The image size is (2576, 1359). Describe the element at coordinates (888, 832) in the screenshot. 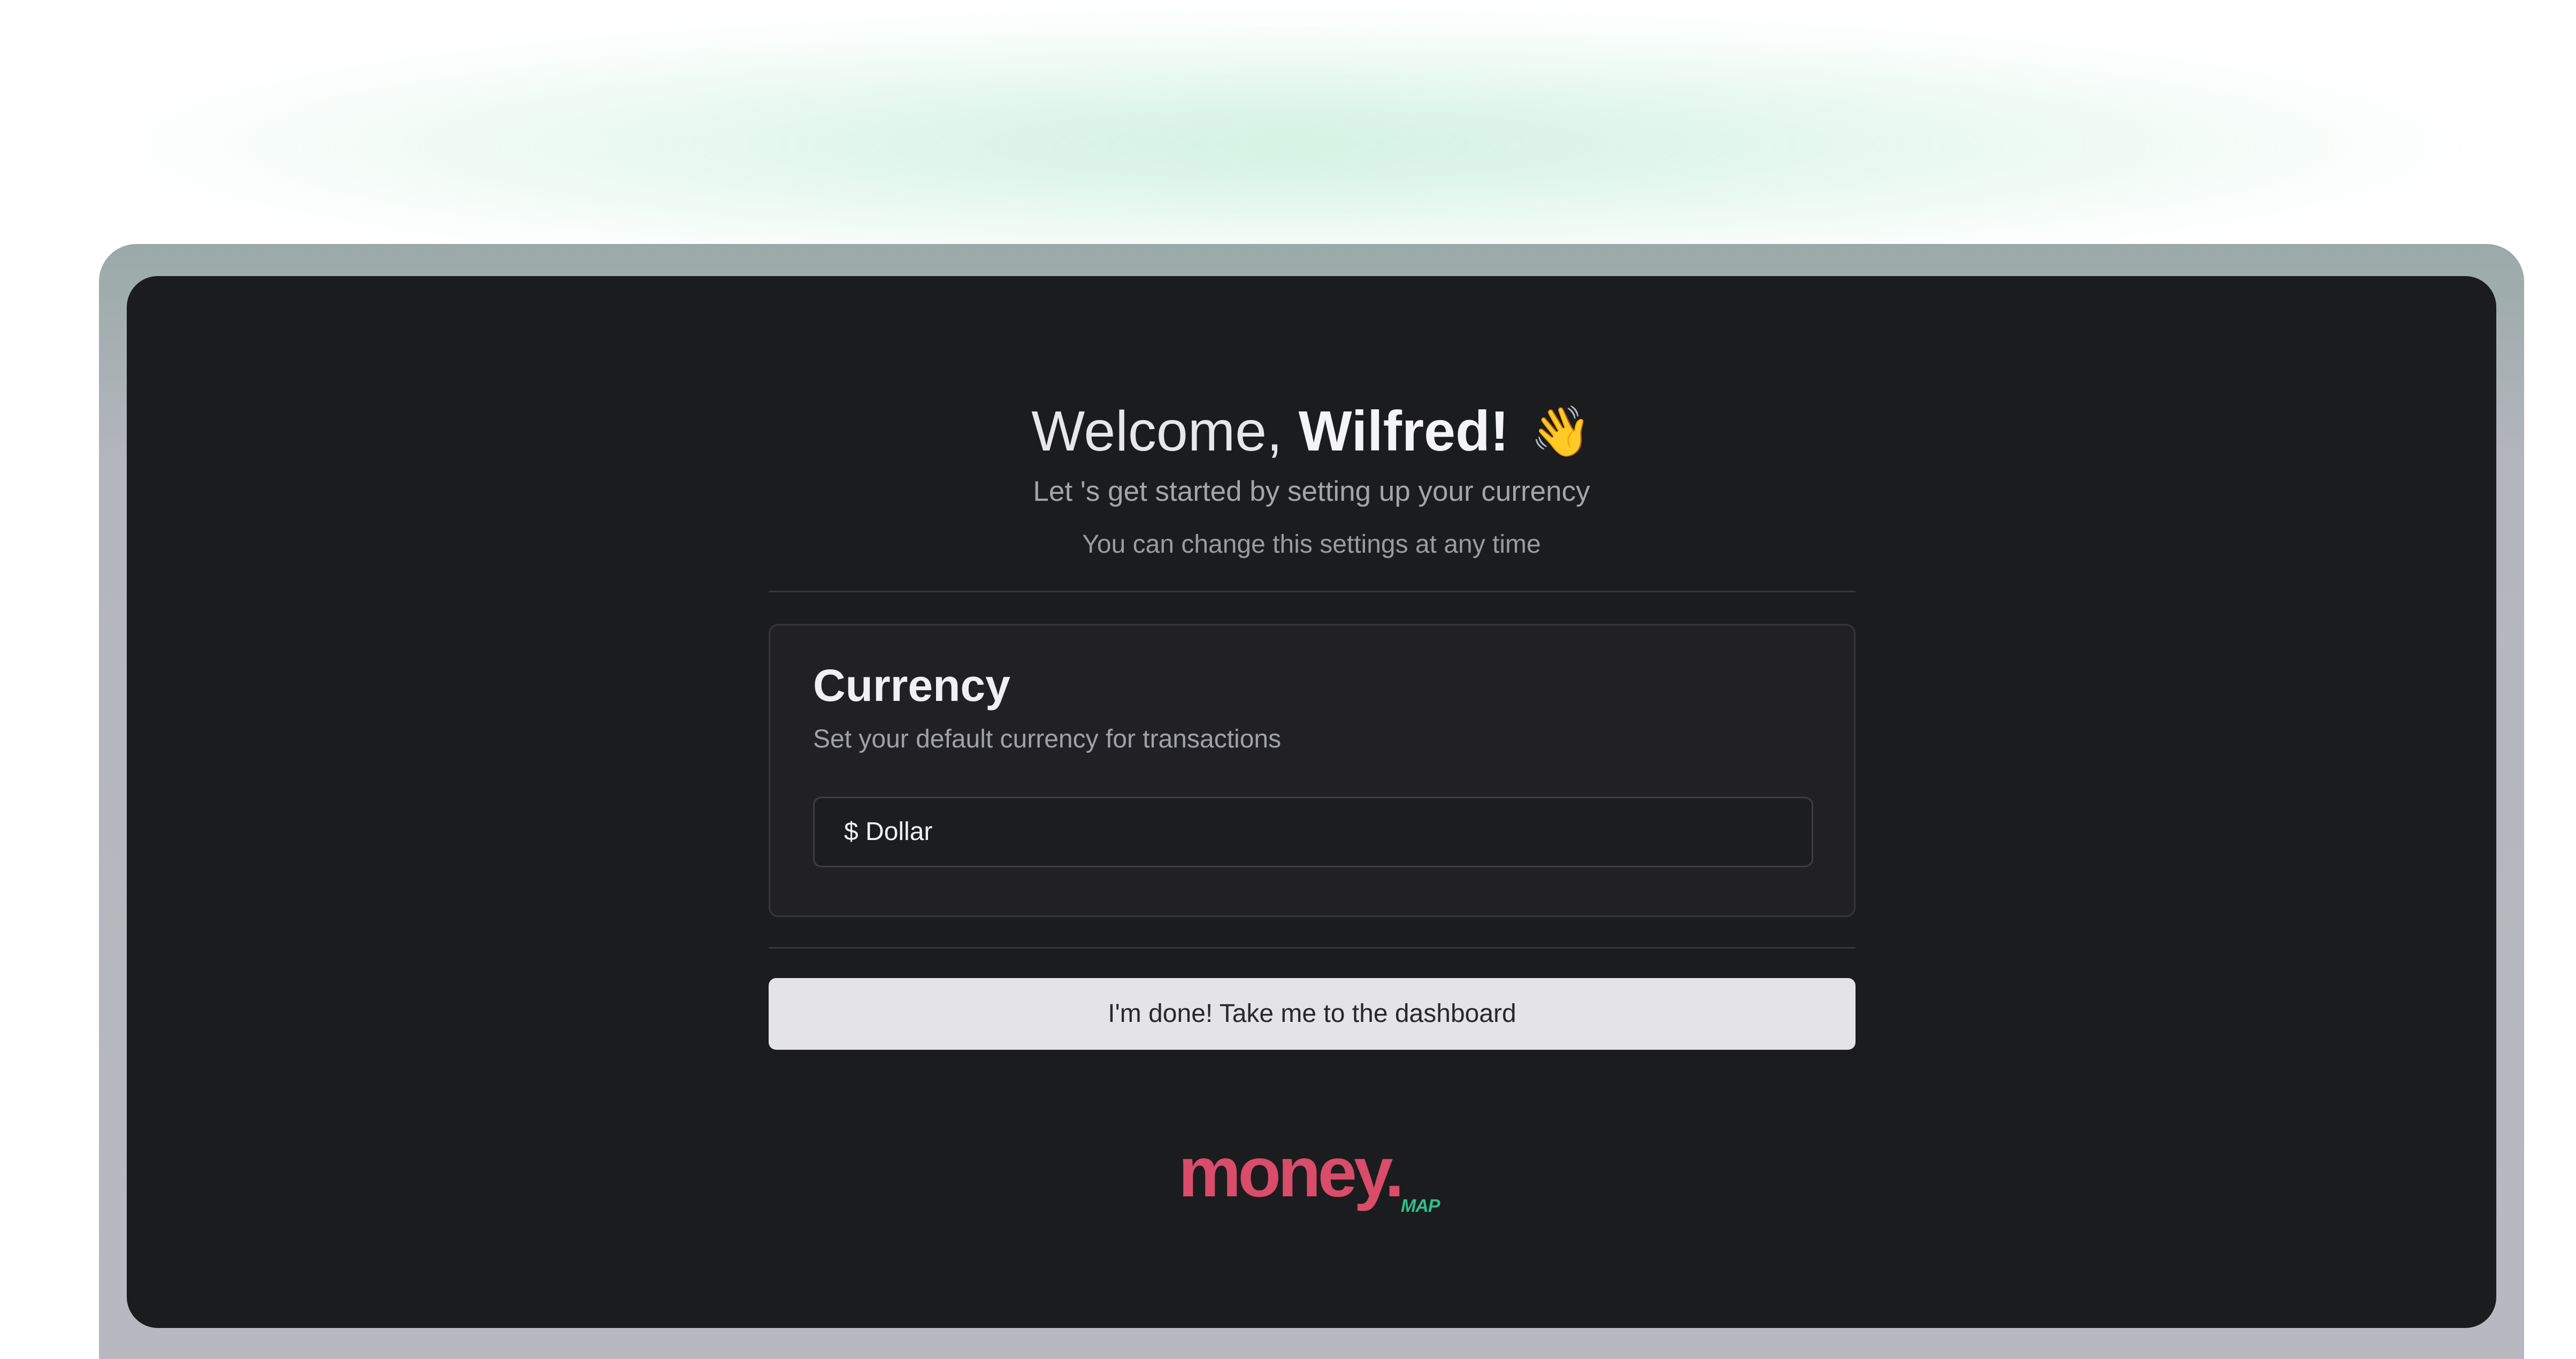

I see `currency-select-value: $ Dollar` at that location.